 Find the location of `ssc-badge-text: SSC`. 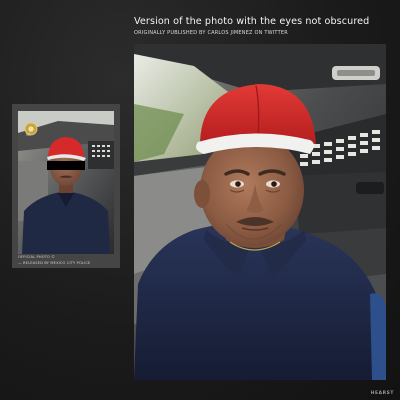

ssc-badge-text: SSC is located at coordinates (28, 135).